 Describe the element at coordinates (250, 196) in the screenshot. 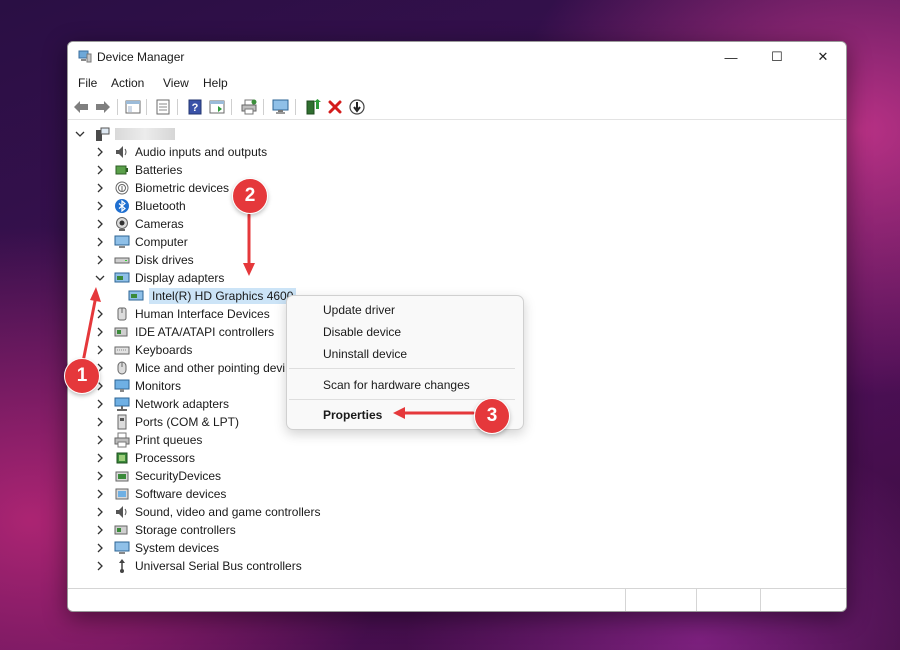

I see `annotation-badge-2: 2` at that location.